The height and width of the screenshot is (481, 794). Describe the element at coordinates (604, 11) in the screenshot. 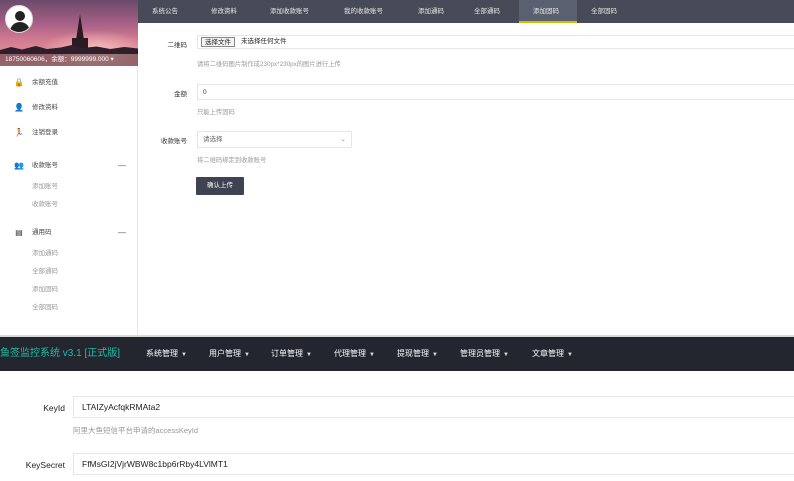

I see `tab-all-fixed-codes: 全部固码` at that location.